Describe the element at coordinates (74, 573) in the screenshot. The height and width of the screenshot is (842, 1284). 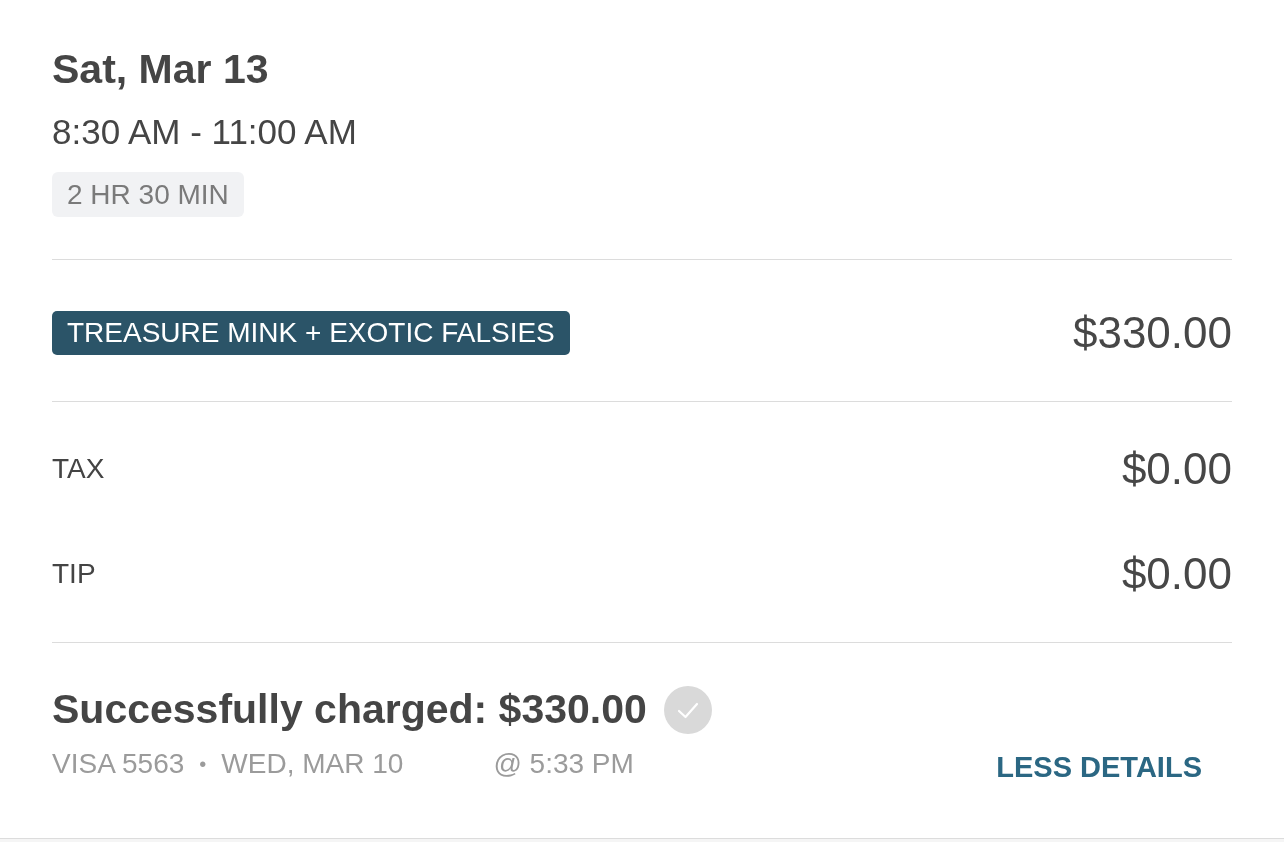
I see `charge-label: TIP` at that location.